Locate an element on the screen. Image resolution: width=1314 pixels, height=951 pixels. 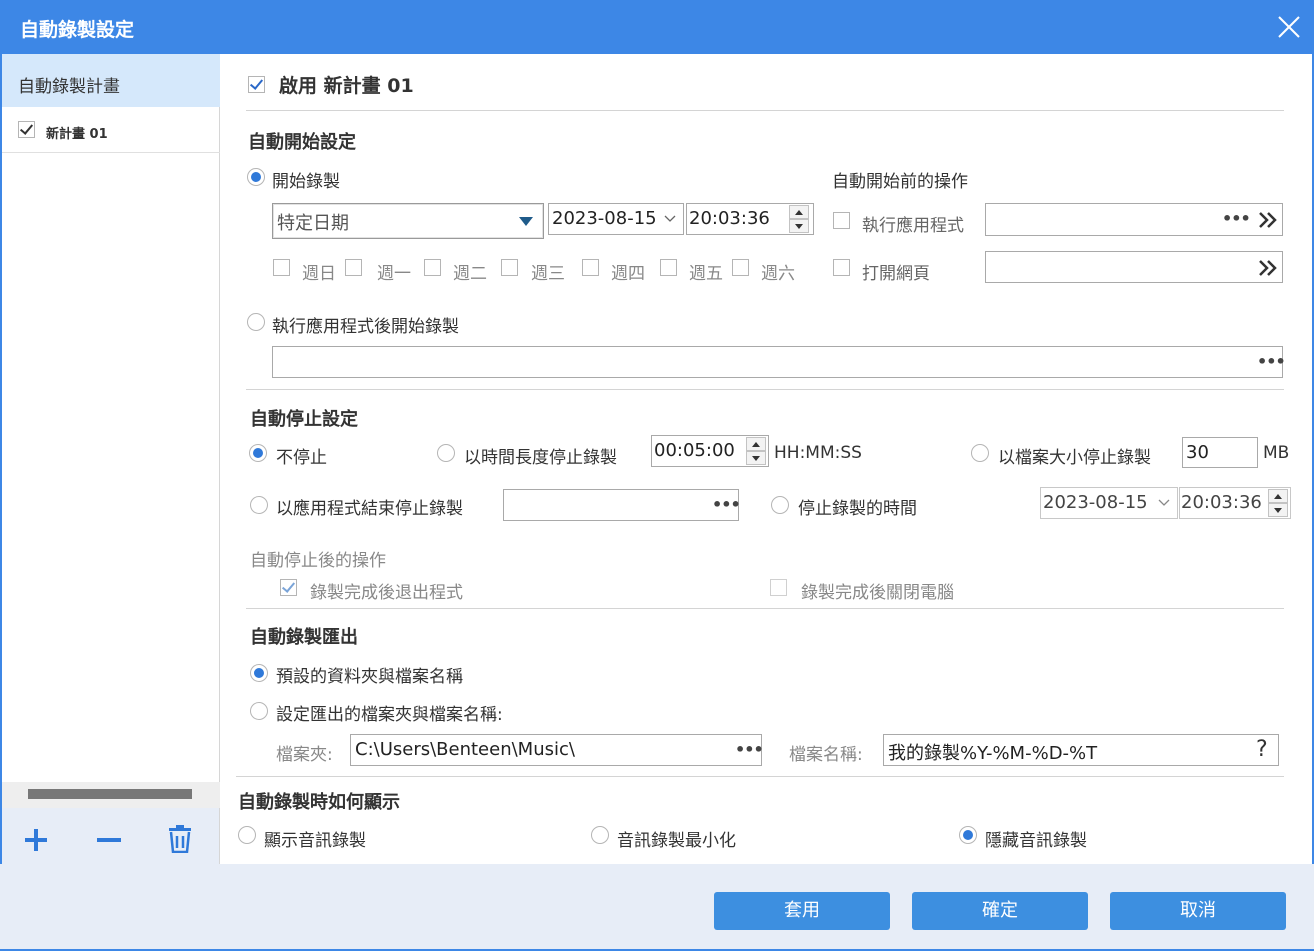
stop-size-input: 30 is located at coordinates (1220, 452).